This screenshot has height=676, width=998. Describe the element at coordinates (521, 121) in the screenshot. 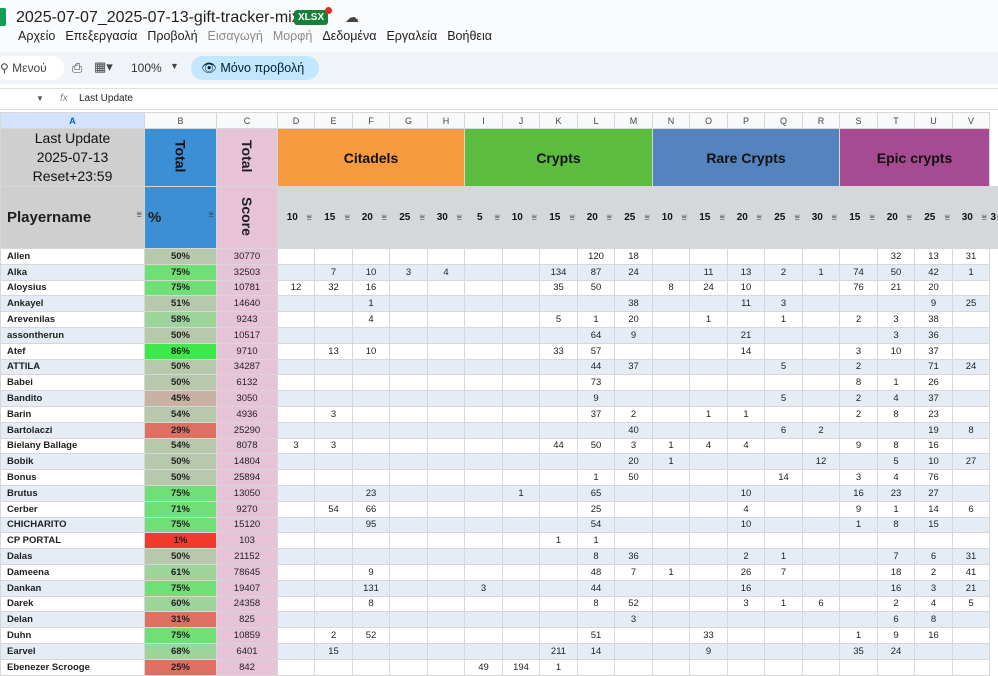

I see `column-header-j: J` at that location.